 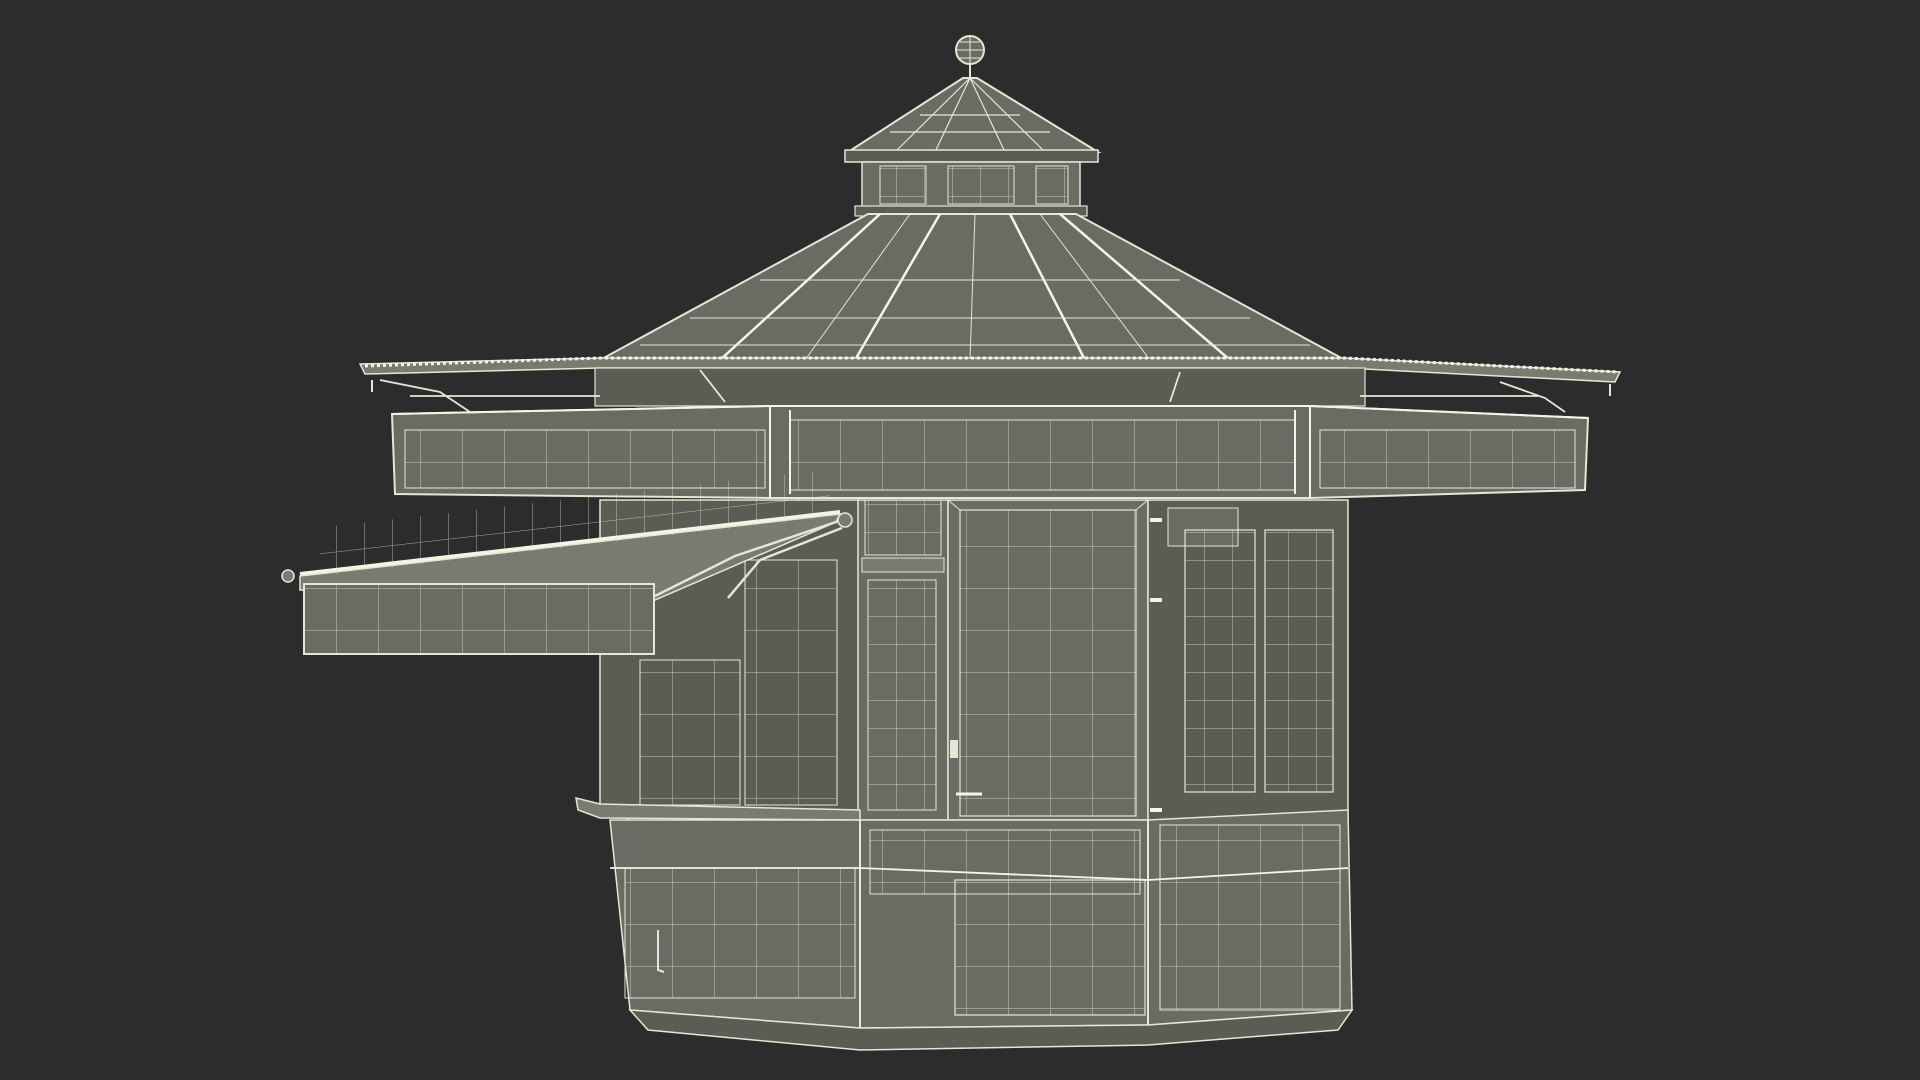 I want to click on lower-wall, so click(x=981, y=919).